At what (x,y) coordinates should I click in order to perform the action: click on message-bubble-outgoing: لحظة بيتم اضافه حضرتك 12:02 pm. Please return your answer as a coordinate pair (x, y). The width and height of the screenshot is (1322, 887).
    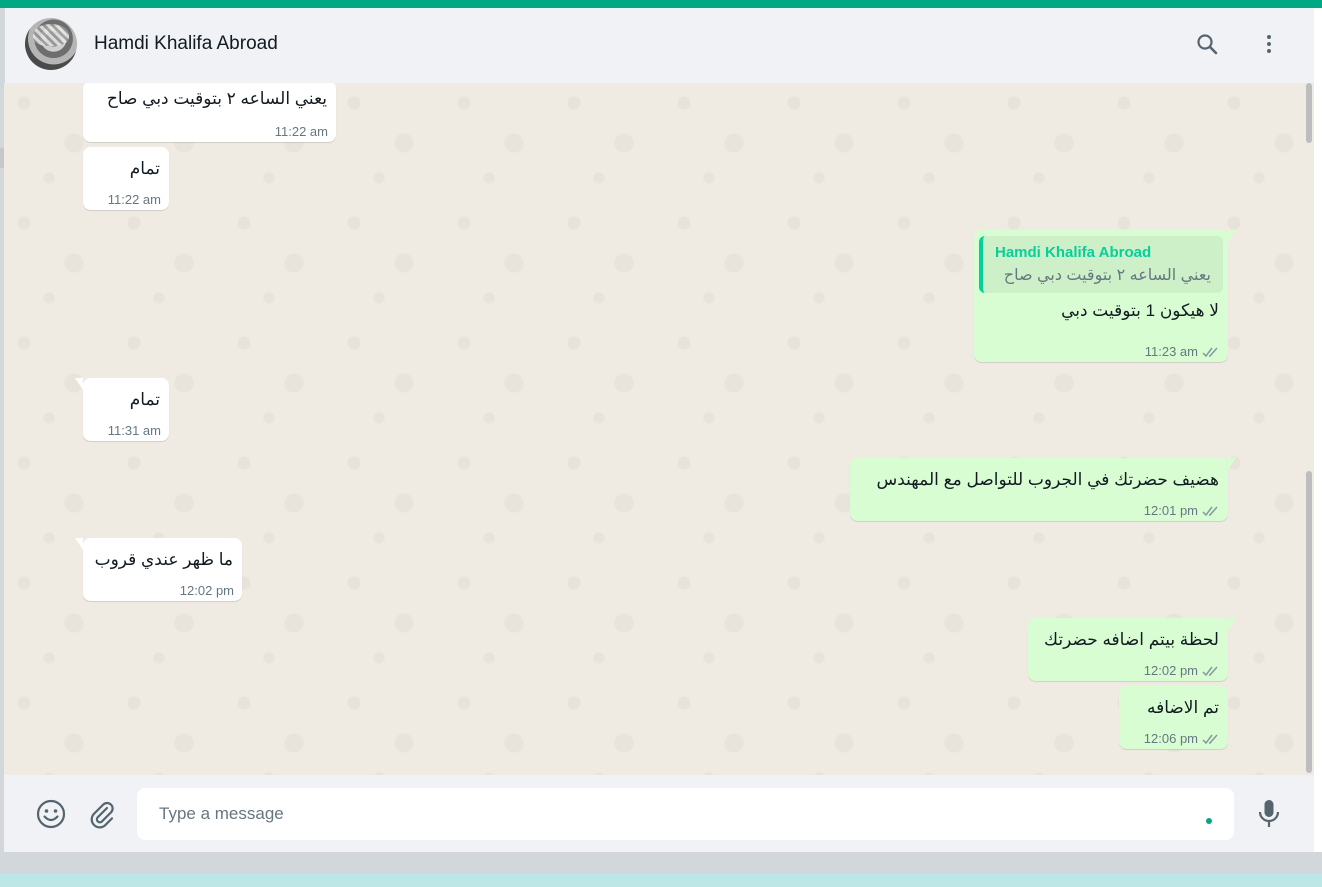
    Looking at the image, I should click on (1132, 649).